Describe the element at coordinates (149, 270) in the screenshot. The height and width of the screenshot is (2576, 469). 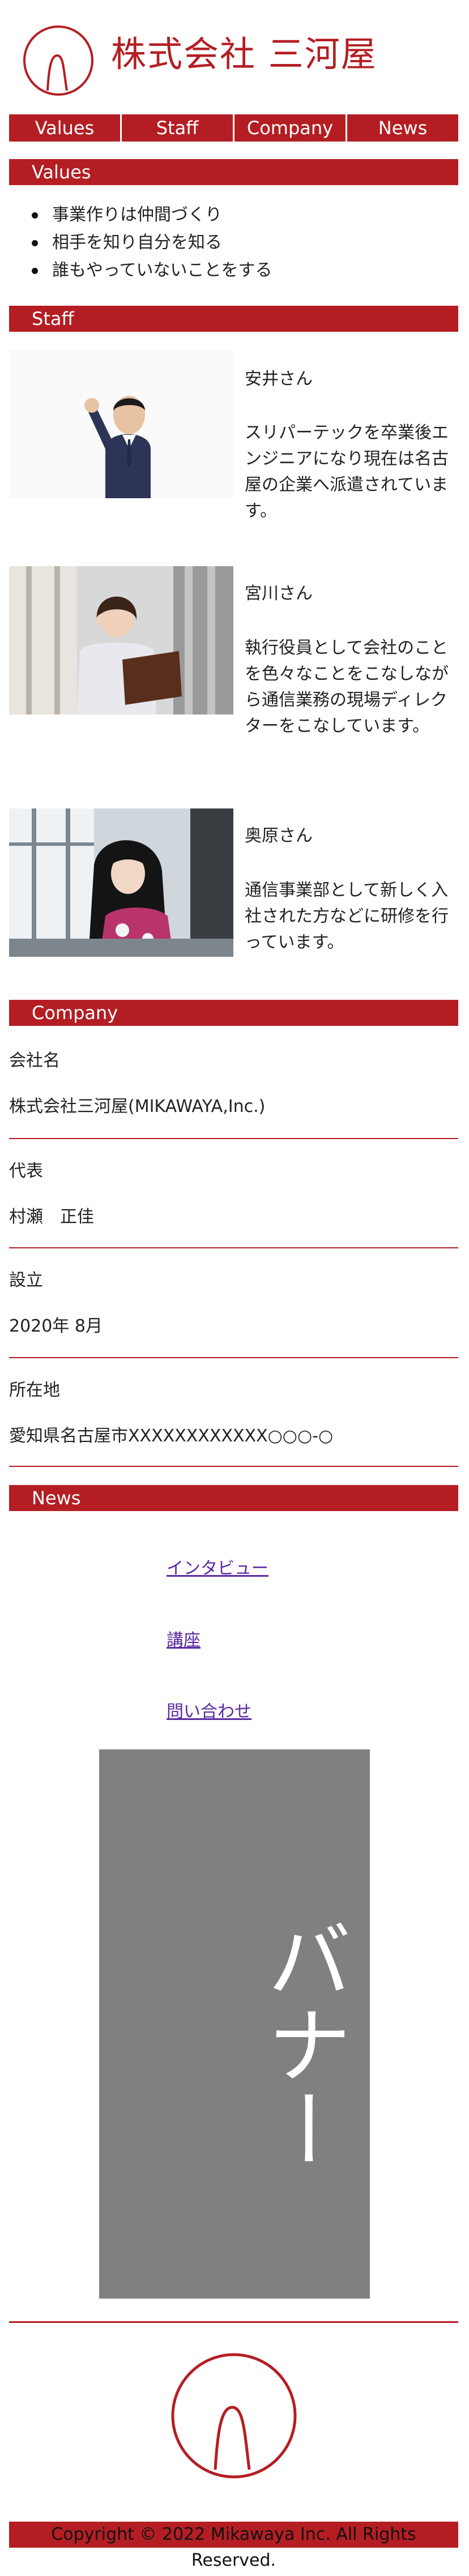
I see `values-item: 誰もやっていないことをする` at that location.